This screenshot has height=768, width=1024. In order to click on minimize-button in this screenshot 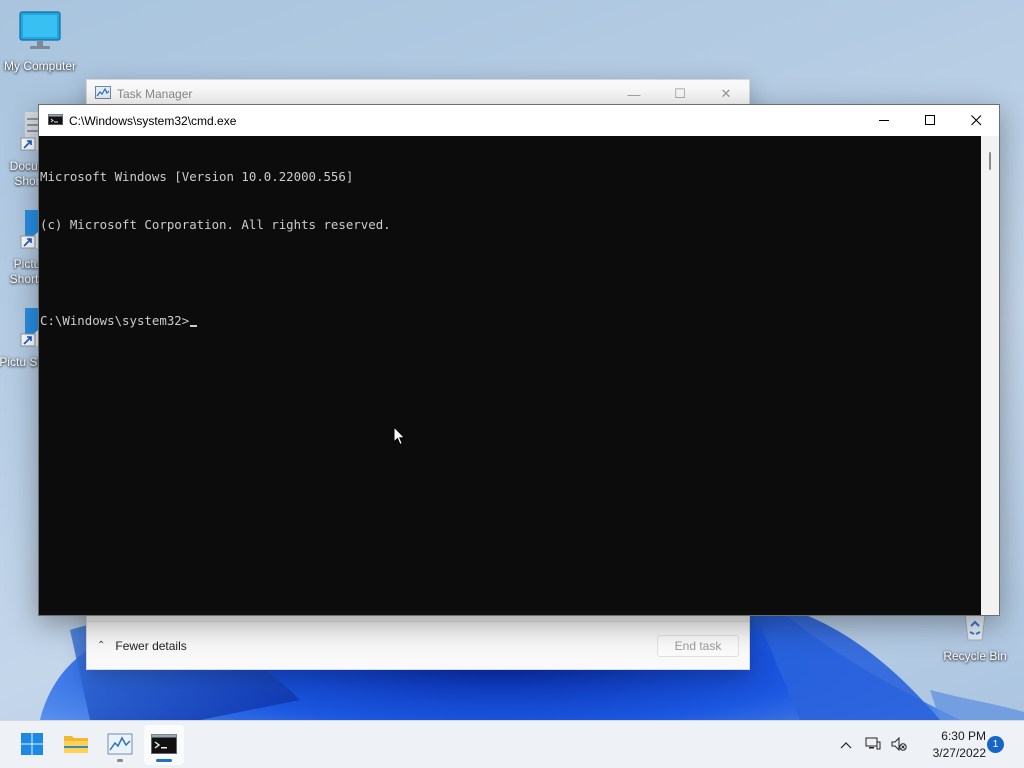, I will do `click(884, 120)`.